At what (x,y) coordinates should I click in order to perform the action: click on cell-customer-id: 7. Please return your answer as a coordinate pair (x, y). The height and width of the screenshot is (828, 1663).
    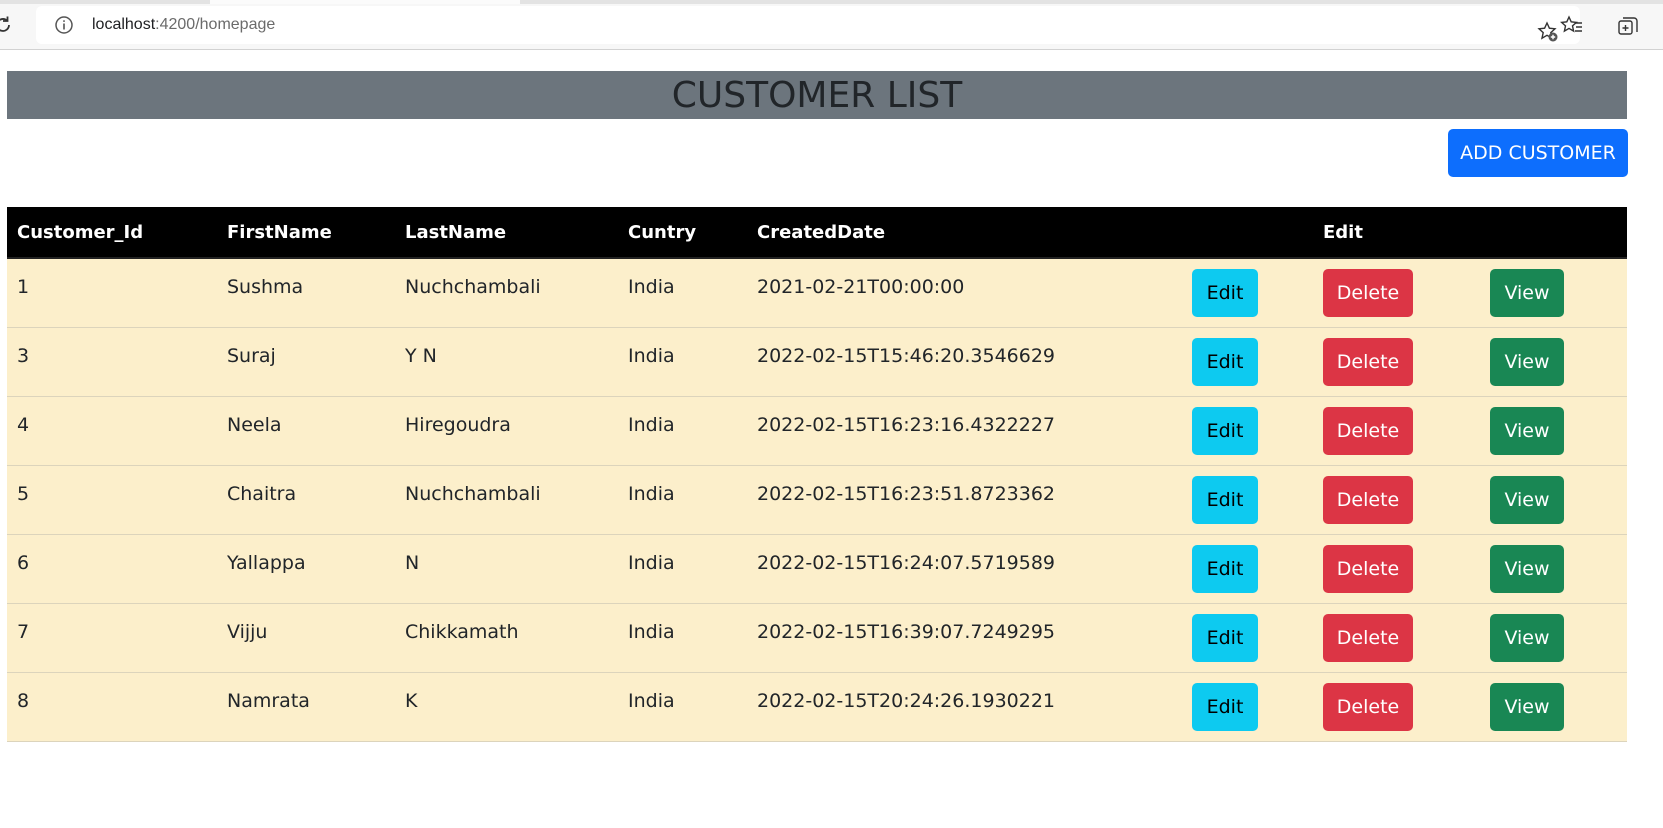
    Looking at the image, I should click on (23, 631).